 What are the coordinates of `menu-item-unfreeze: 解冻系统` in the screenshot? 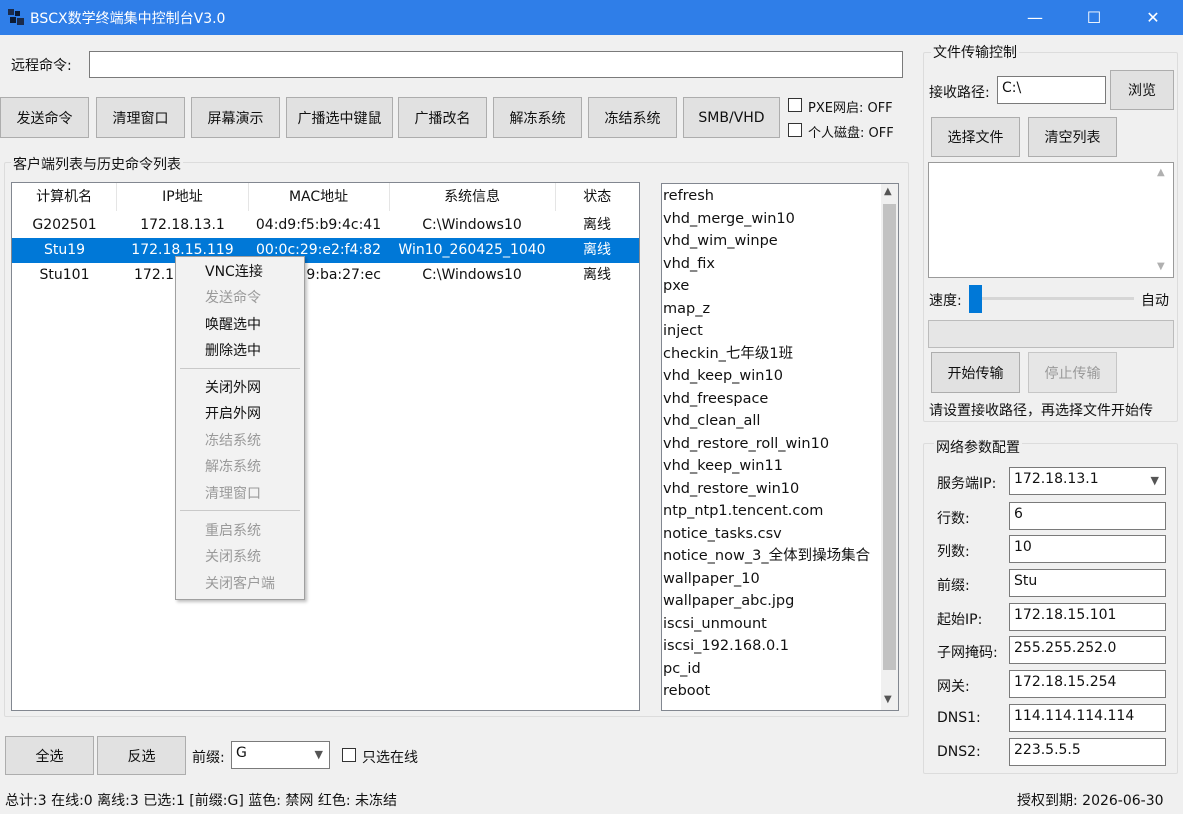 It's located at (240, 467).